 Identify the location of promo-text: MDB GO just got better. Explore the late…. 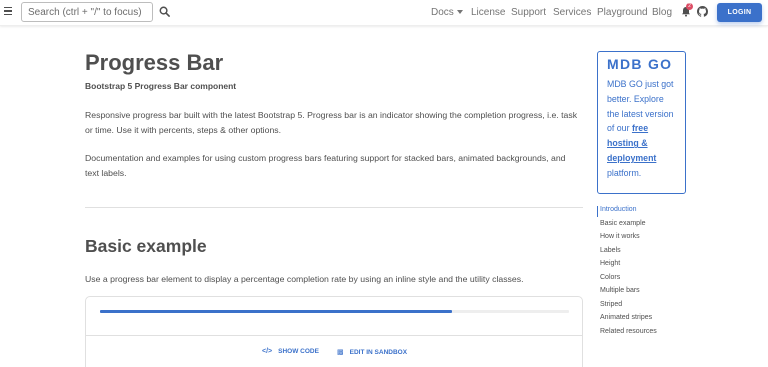
(641, 129).